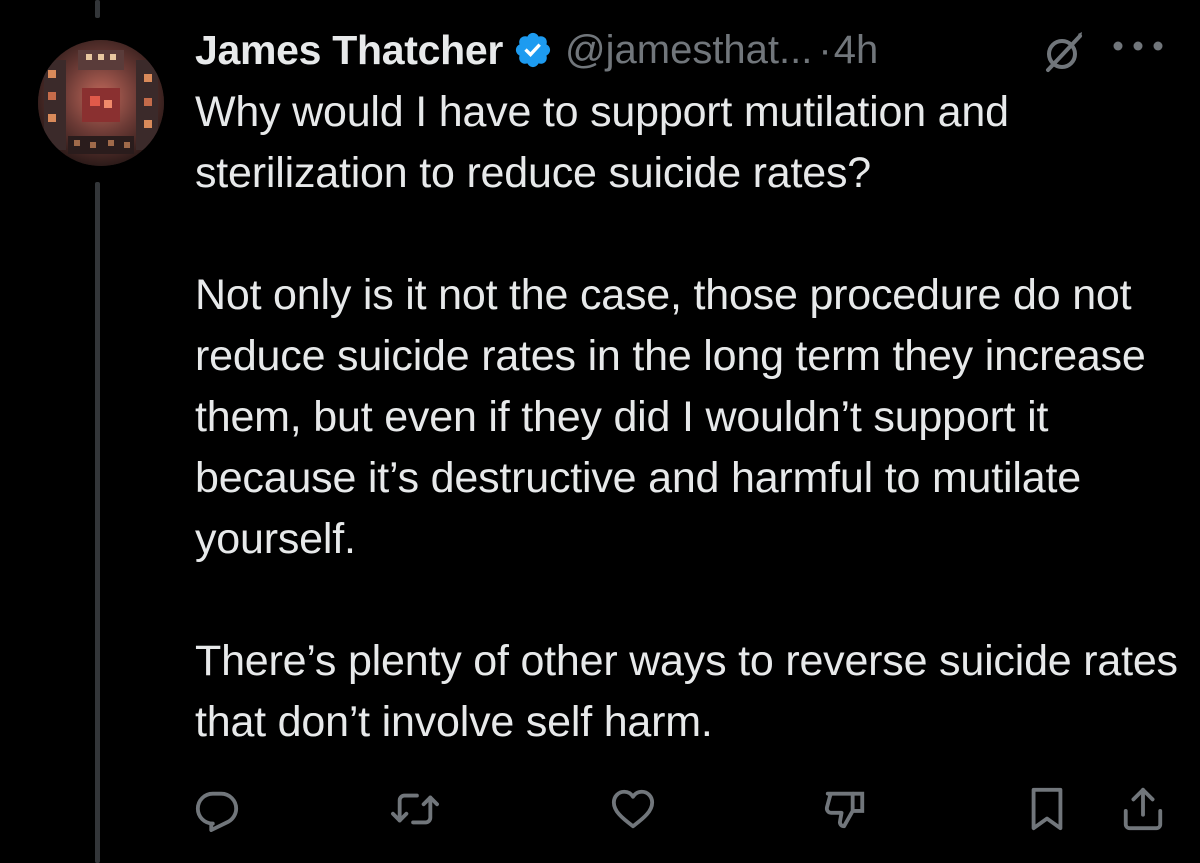  I want to click on downvote-icon, so click(844, 810).